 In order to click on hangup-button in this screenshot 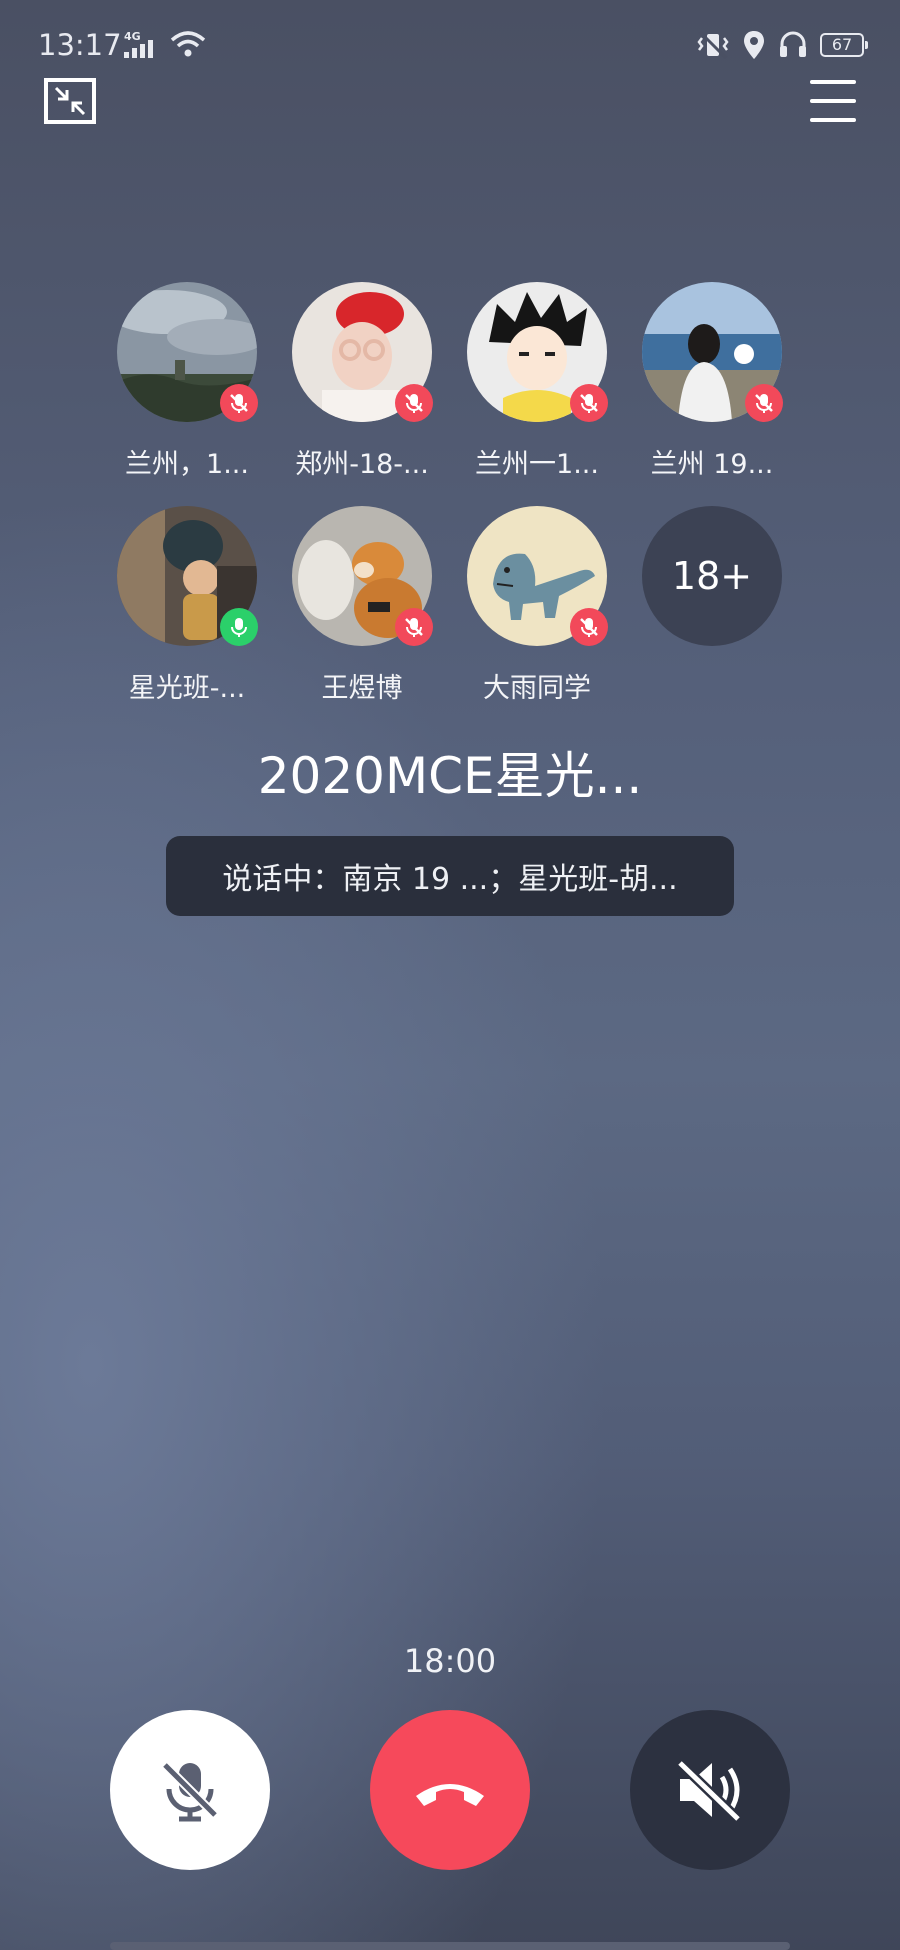, I will do `click(450, 1790)`.